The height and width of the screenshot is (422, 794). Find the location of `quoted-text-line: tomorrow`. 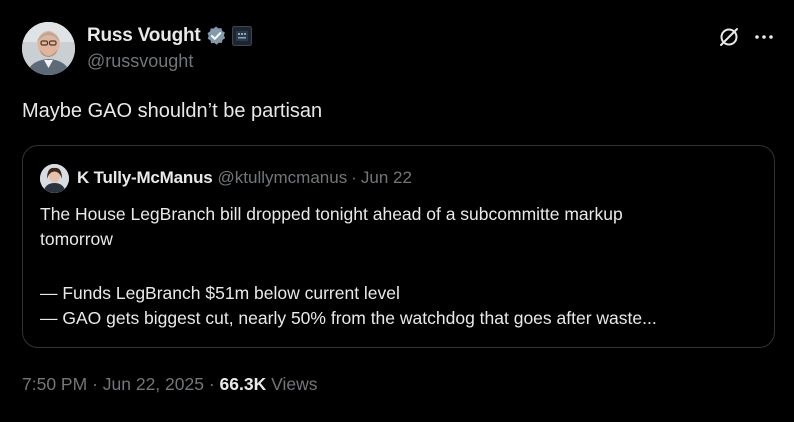

quoted-text-line: tomorrow is located at coordinates (76, 239).